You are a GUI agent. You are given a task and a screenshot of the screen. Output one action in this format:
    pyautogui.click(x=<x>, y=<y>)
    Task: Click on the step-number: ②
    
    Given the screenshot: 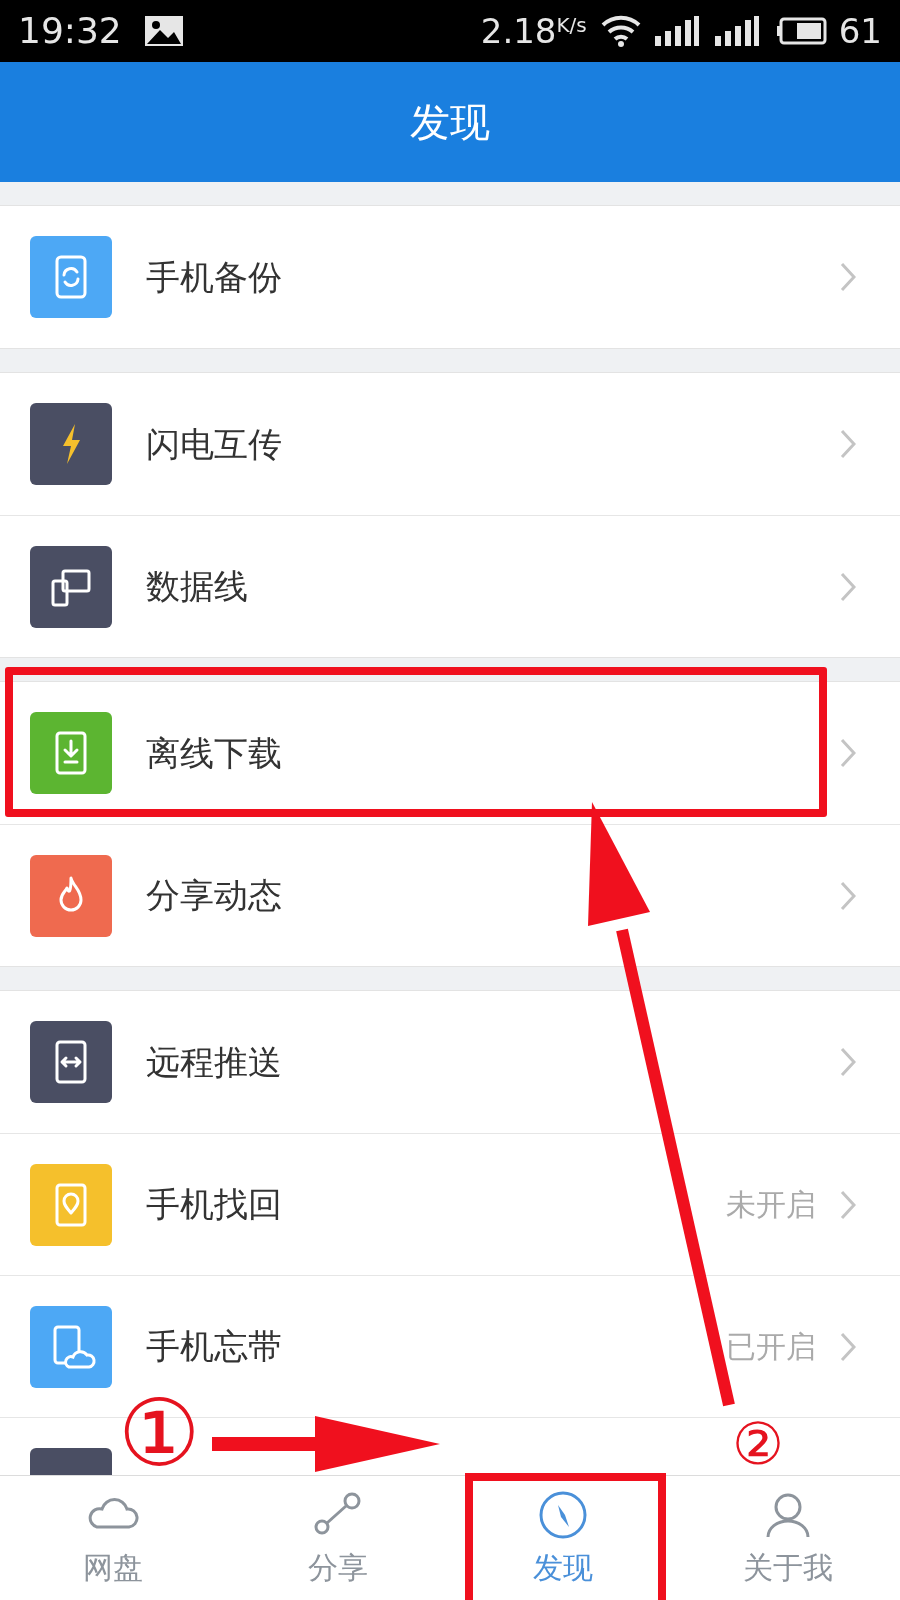 What is the action you would take?
    pyautogui.click(x=758, y=1444)
    